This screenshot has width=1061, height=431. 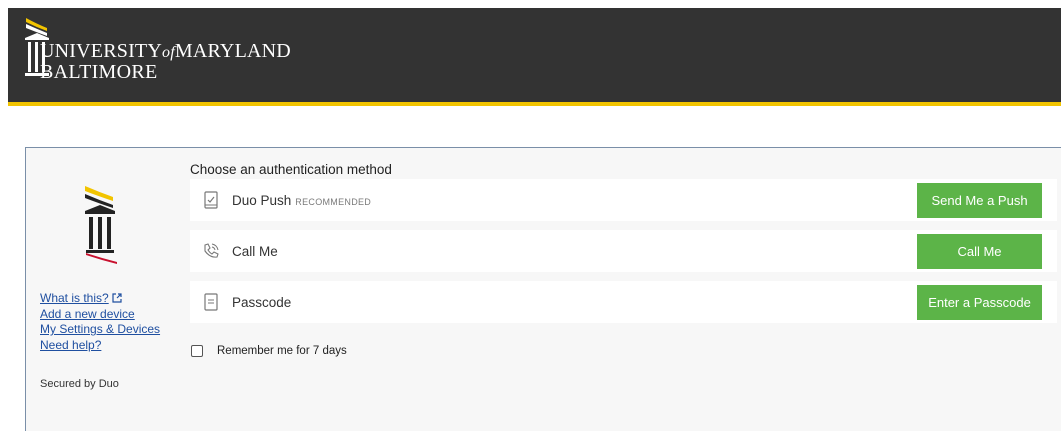 I want to click on remember-me-label: Remember me for 7 days, so click(x=282, y=351).